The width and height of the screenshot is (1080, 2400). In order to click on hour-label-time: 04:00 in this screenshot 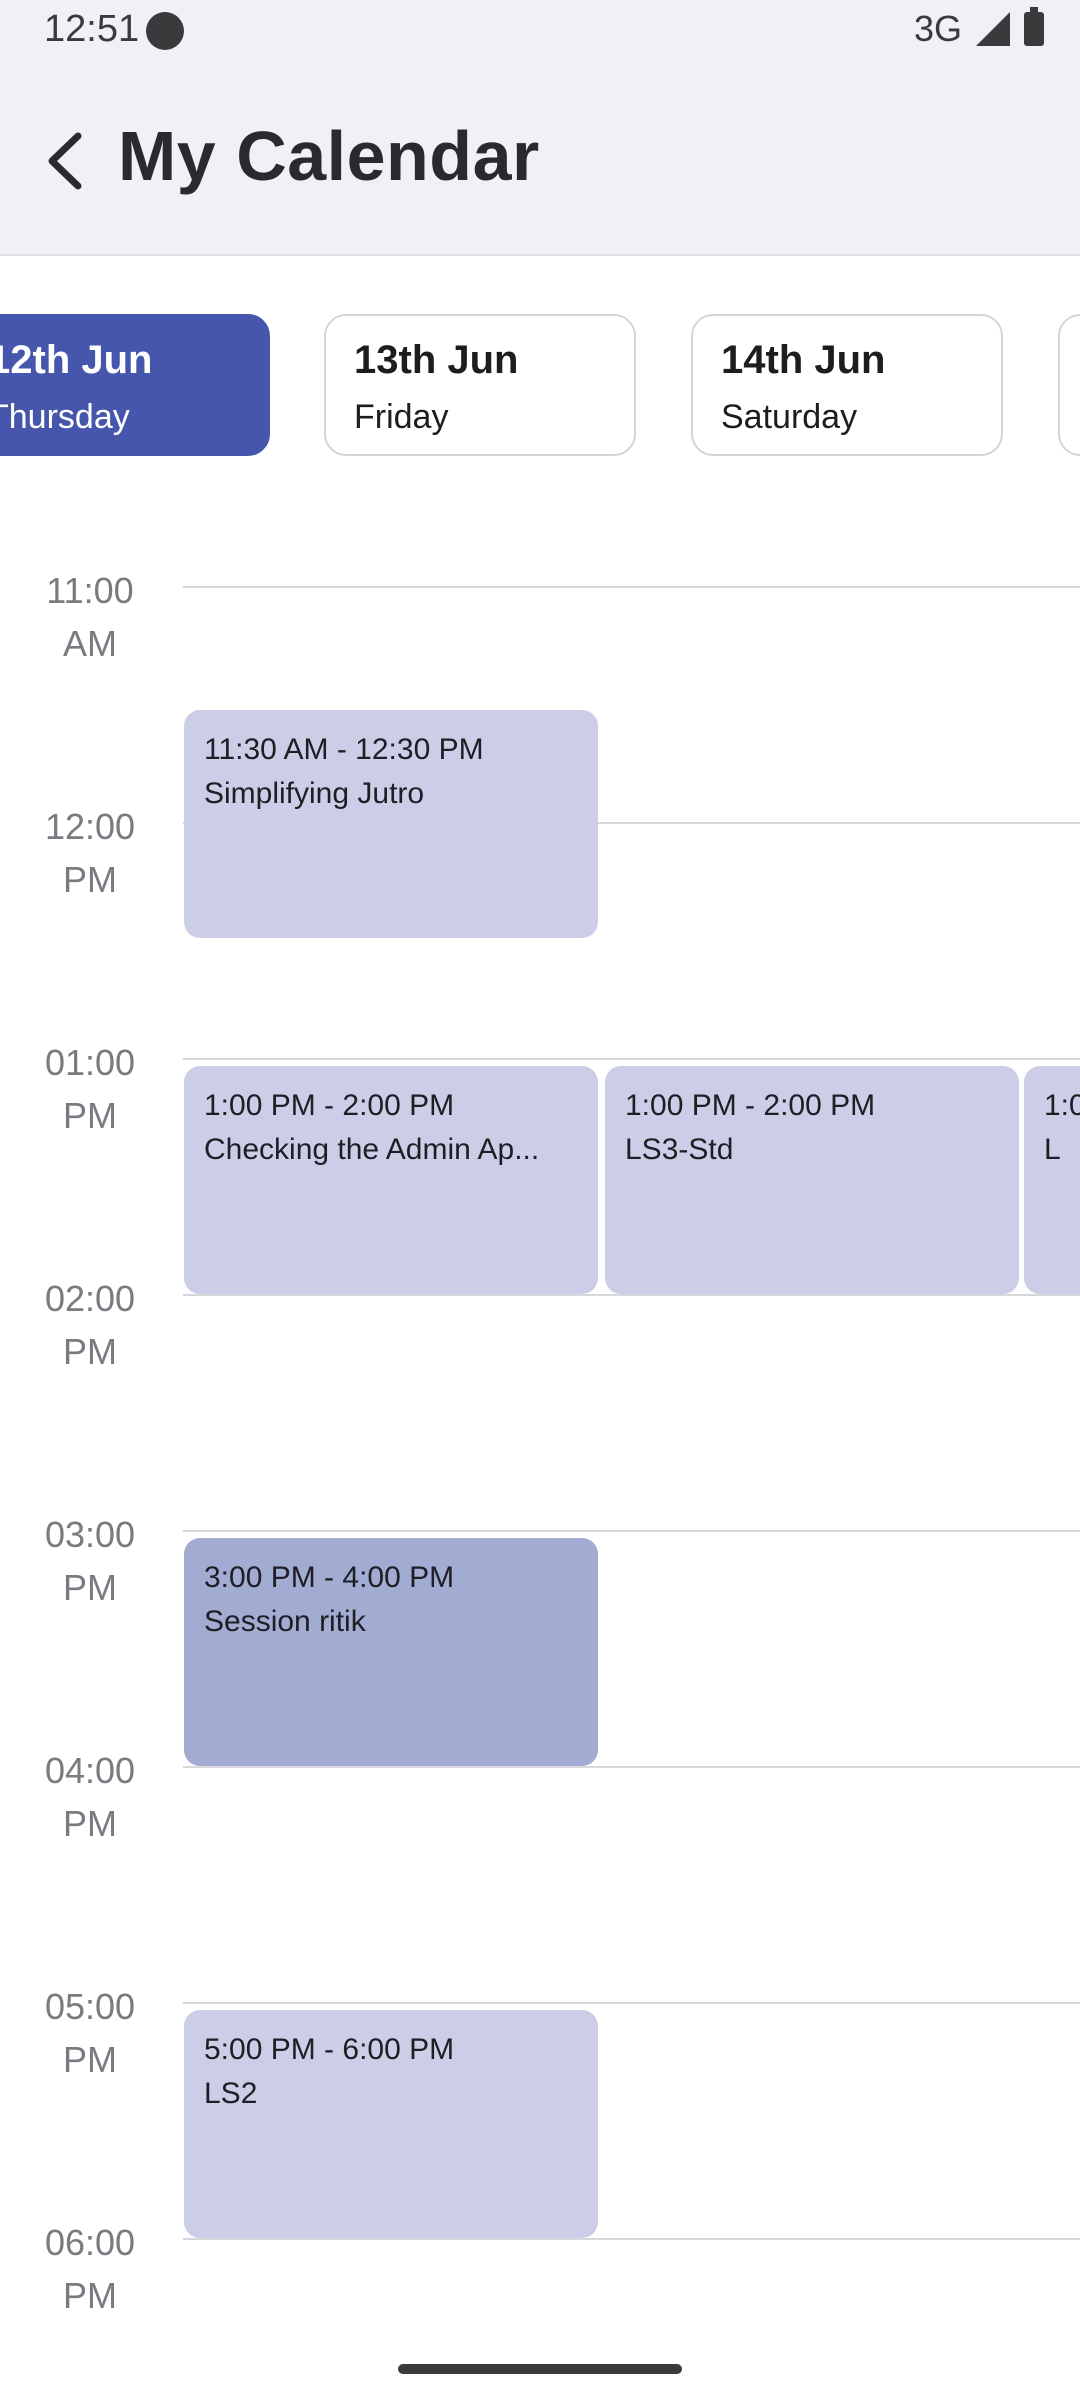, I will do `click(90, 1770)`.